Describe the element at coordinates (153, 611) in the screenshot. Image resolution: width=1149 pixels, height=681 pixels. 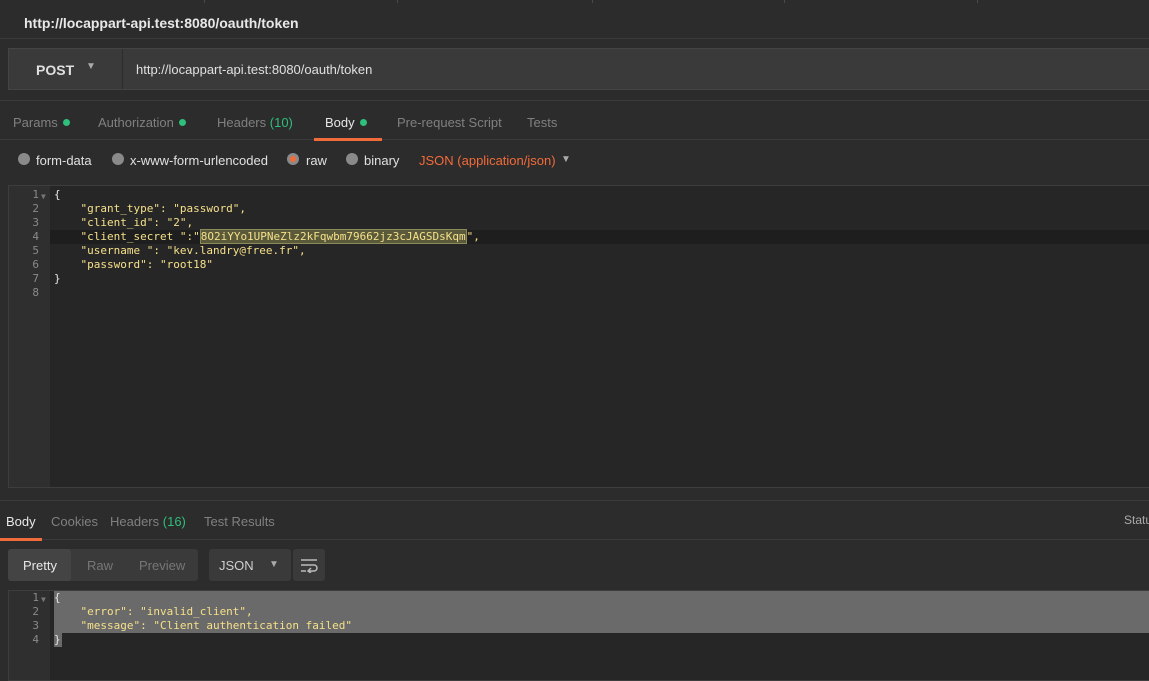
I see `code-line: "error": "invalid_client",` at that location.